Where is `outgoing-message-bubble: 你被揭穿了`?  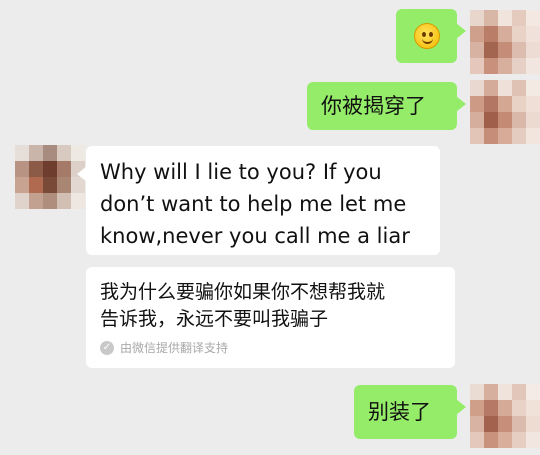 outgoing-message-bubble: 你被揭穿了 is located at coordinates (386, 106).